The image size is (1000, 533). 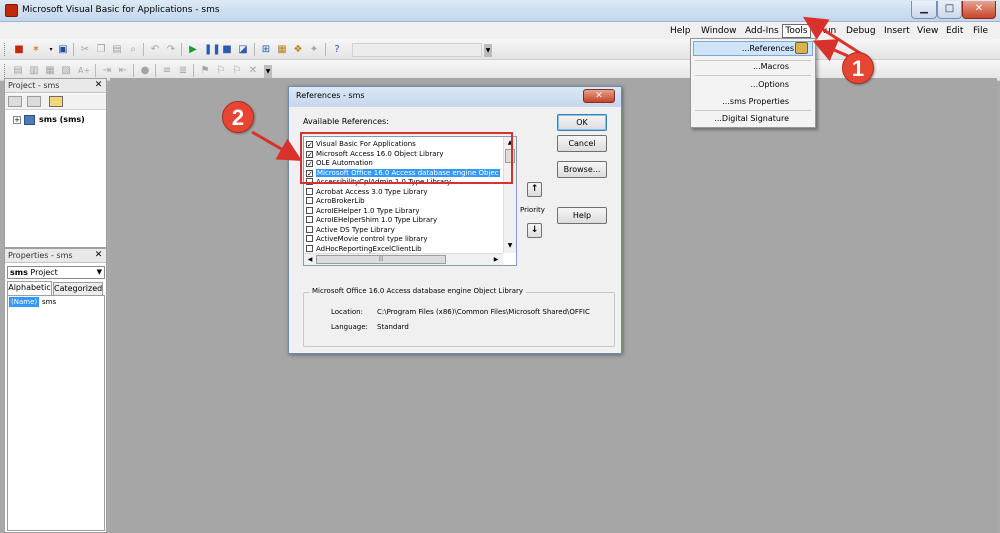 What do you see at coordinates (858, 68) in the screenshot?
I see `callout-step-1: 1` at bounding box center [858, 68].